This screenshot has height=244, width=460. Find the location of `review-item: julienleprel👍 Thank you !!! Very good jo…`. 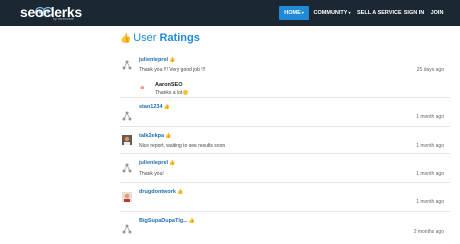

review-item: julienleprel👍 Thank you !!! Very good jo… is located at coordinates (285, 75).